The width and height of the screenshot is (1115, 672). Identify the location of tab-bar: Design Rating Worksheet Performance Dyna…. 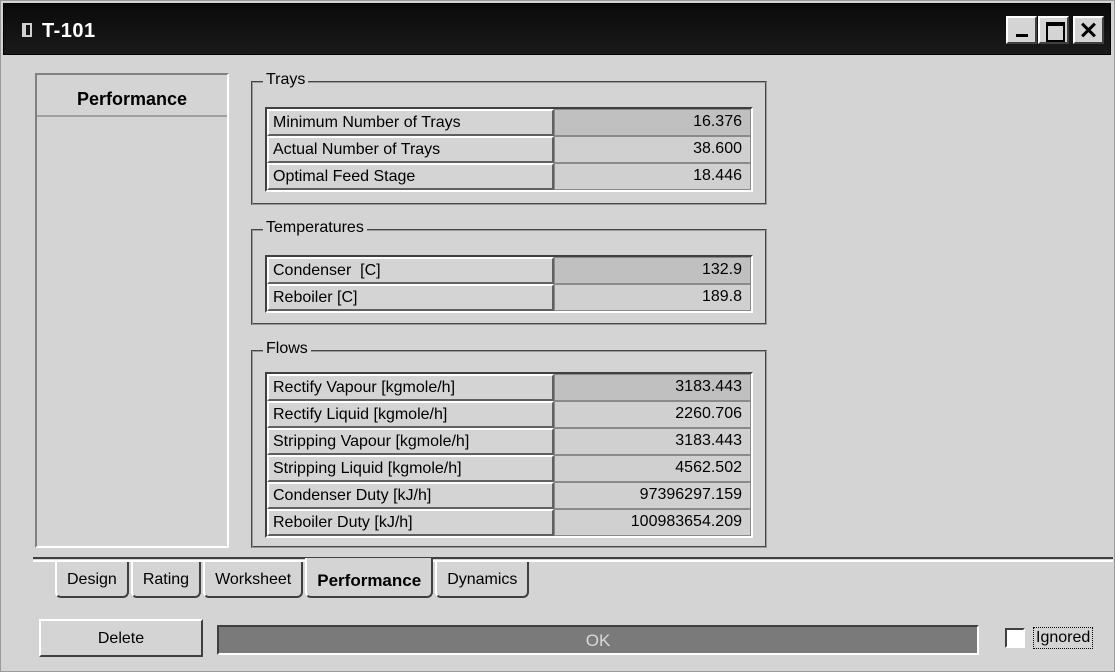
(293, 578).